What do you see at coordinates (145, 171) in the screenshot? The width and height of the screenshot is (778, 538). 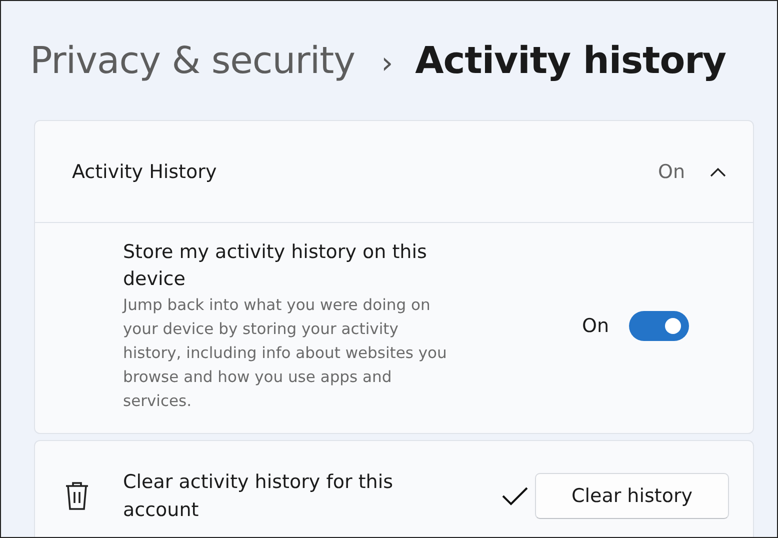 I see `section-title: Activity History` at bounding box center [145, 171].